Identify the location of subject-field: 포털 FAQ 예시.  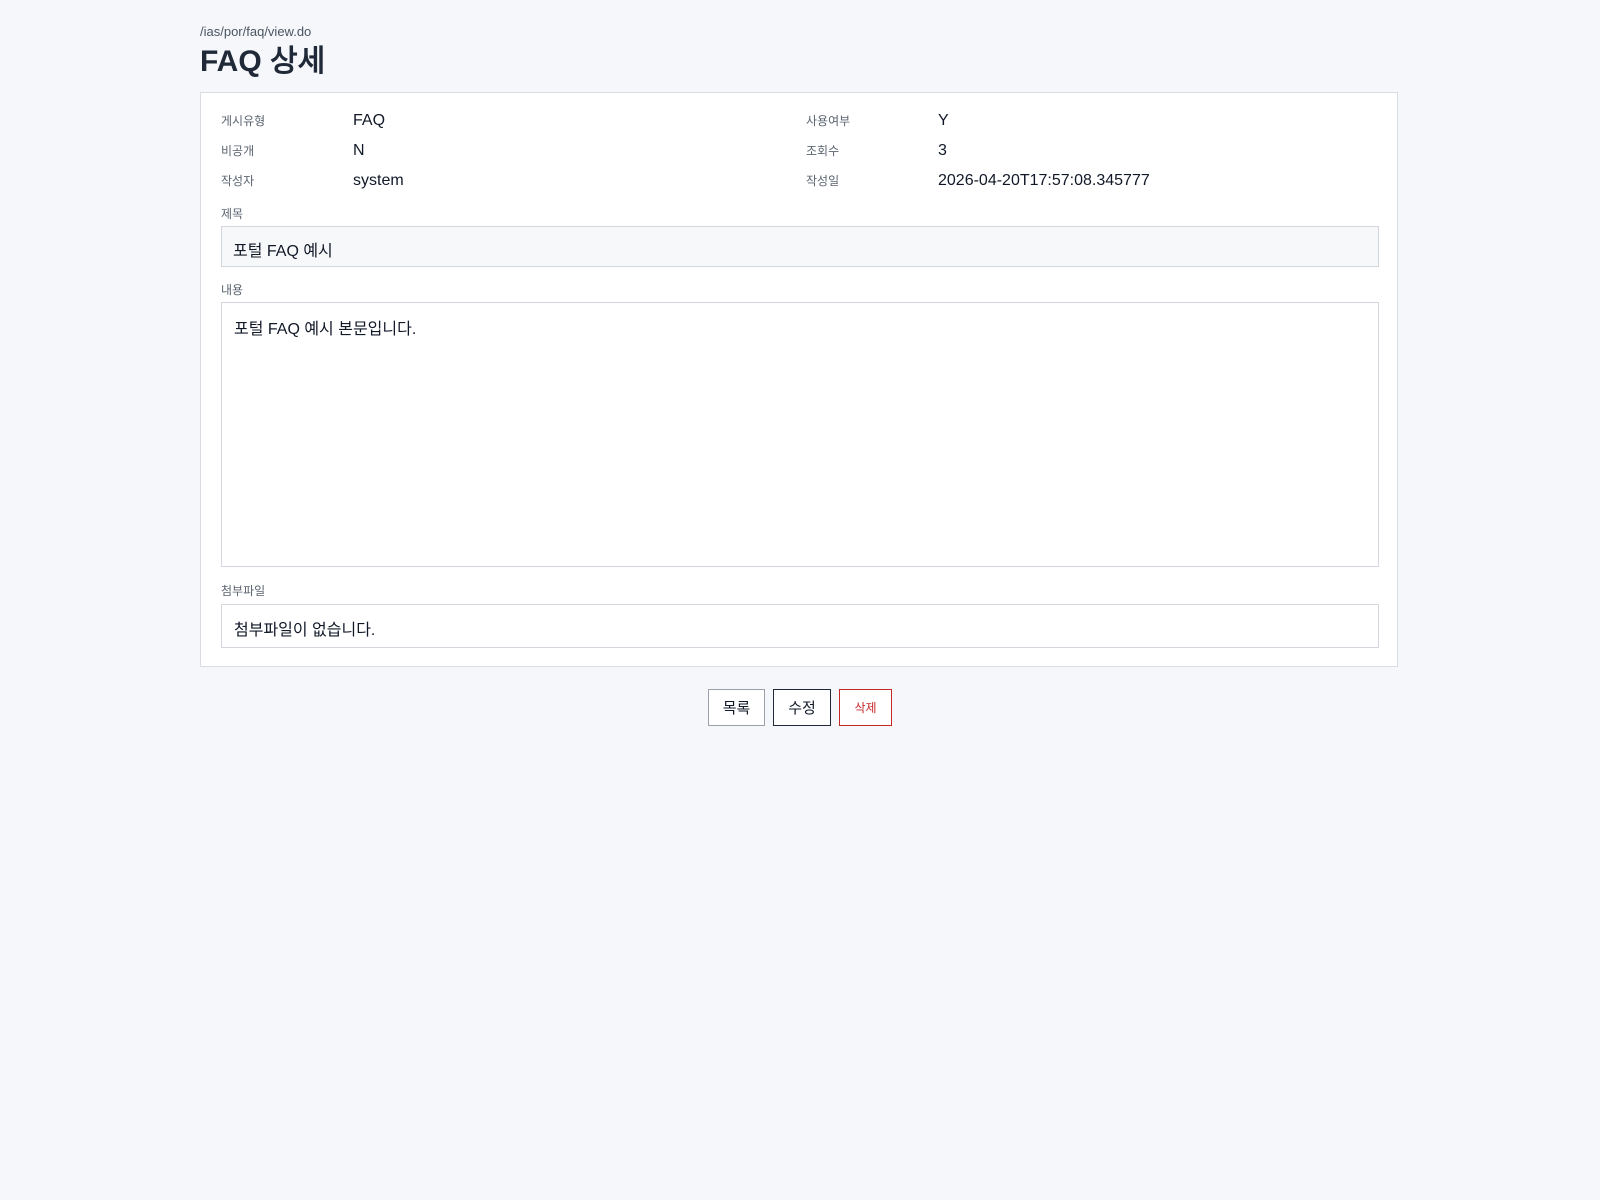
(800, 246).